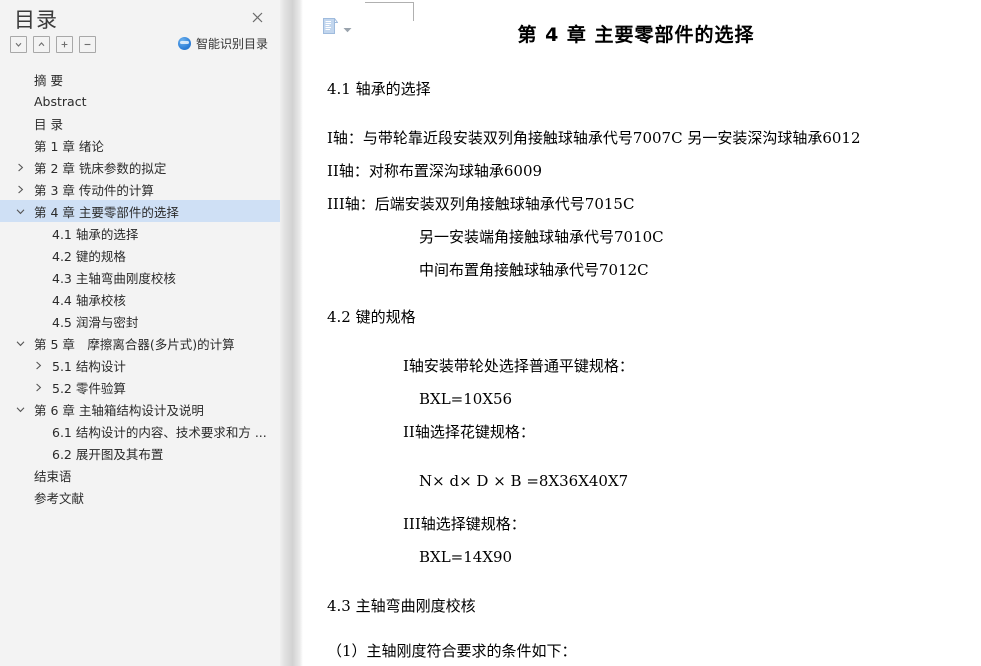  What do you see at coordinates (140, 387) in the screenshot?
I see `toc-item: 5.2 零件验算` at bounding box center [140, 387].